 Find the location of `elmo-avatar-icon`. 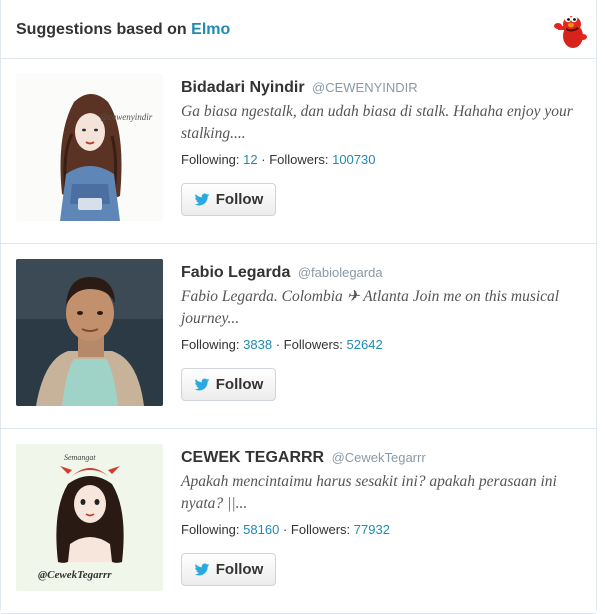

elmo-avatar-icon is located at coordinates (571, 30).